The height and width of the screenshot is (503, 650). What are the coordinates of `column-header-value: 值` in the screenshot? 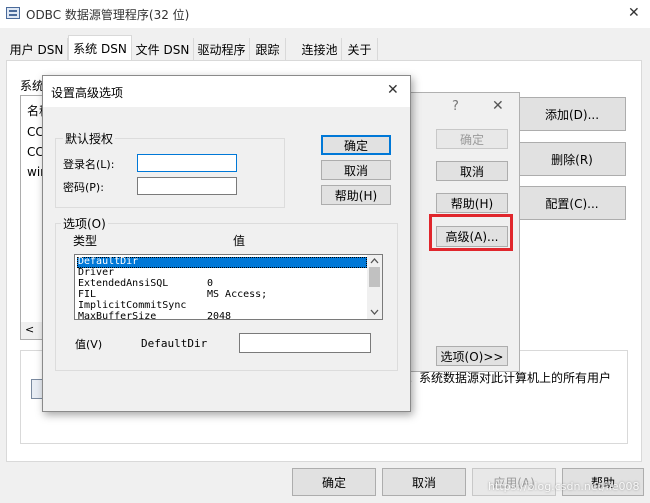 It's located at (239, 241).